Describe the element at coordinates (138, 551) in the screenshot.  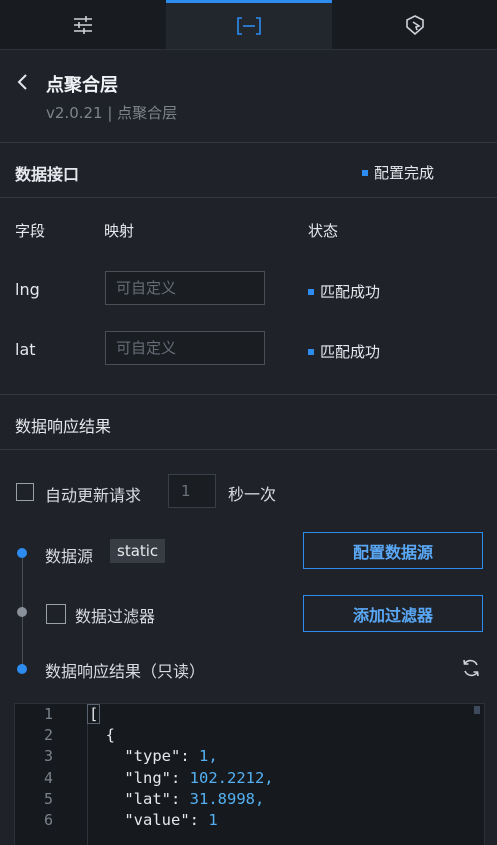
I see `data-source-tag: static` at that location.